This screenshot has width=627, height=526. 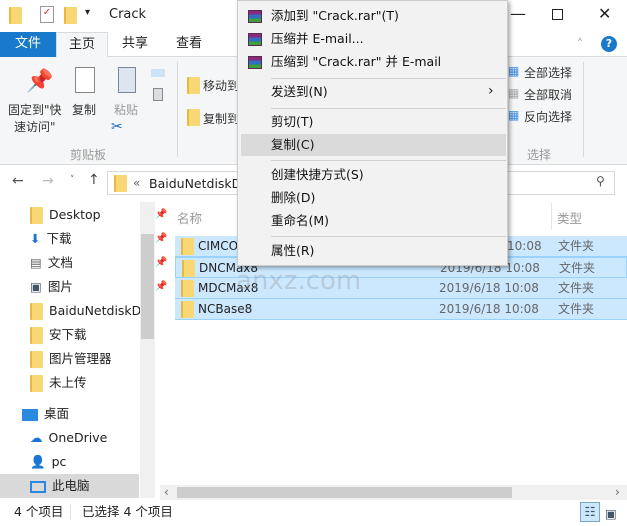 I want to click on properties-icon: ✓, so click(x=47, y=14).